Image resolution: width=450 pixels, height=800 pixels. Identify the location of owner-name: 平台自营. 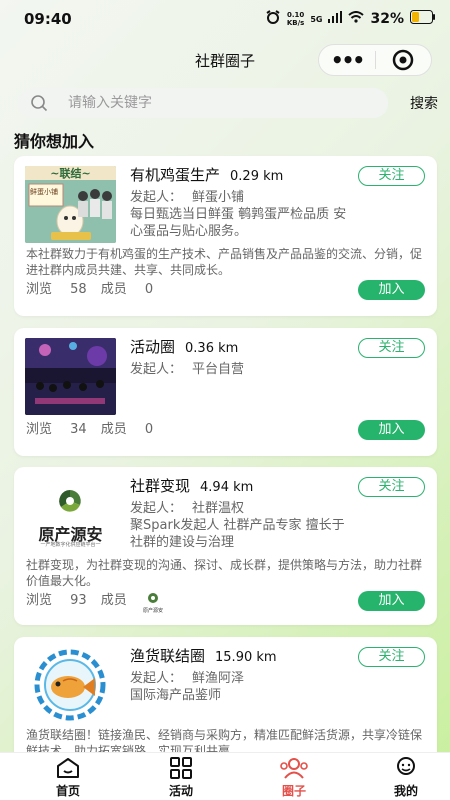
(218, 369).